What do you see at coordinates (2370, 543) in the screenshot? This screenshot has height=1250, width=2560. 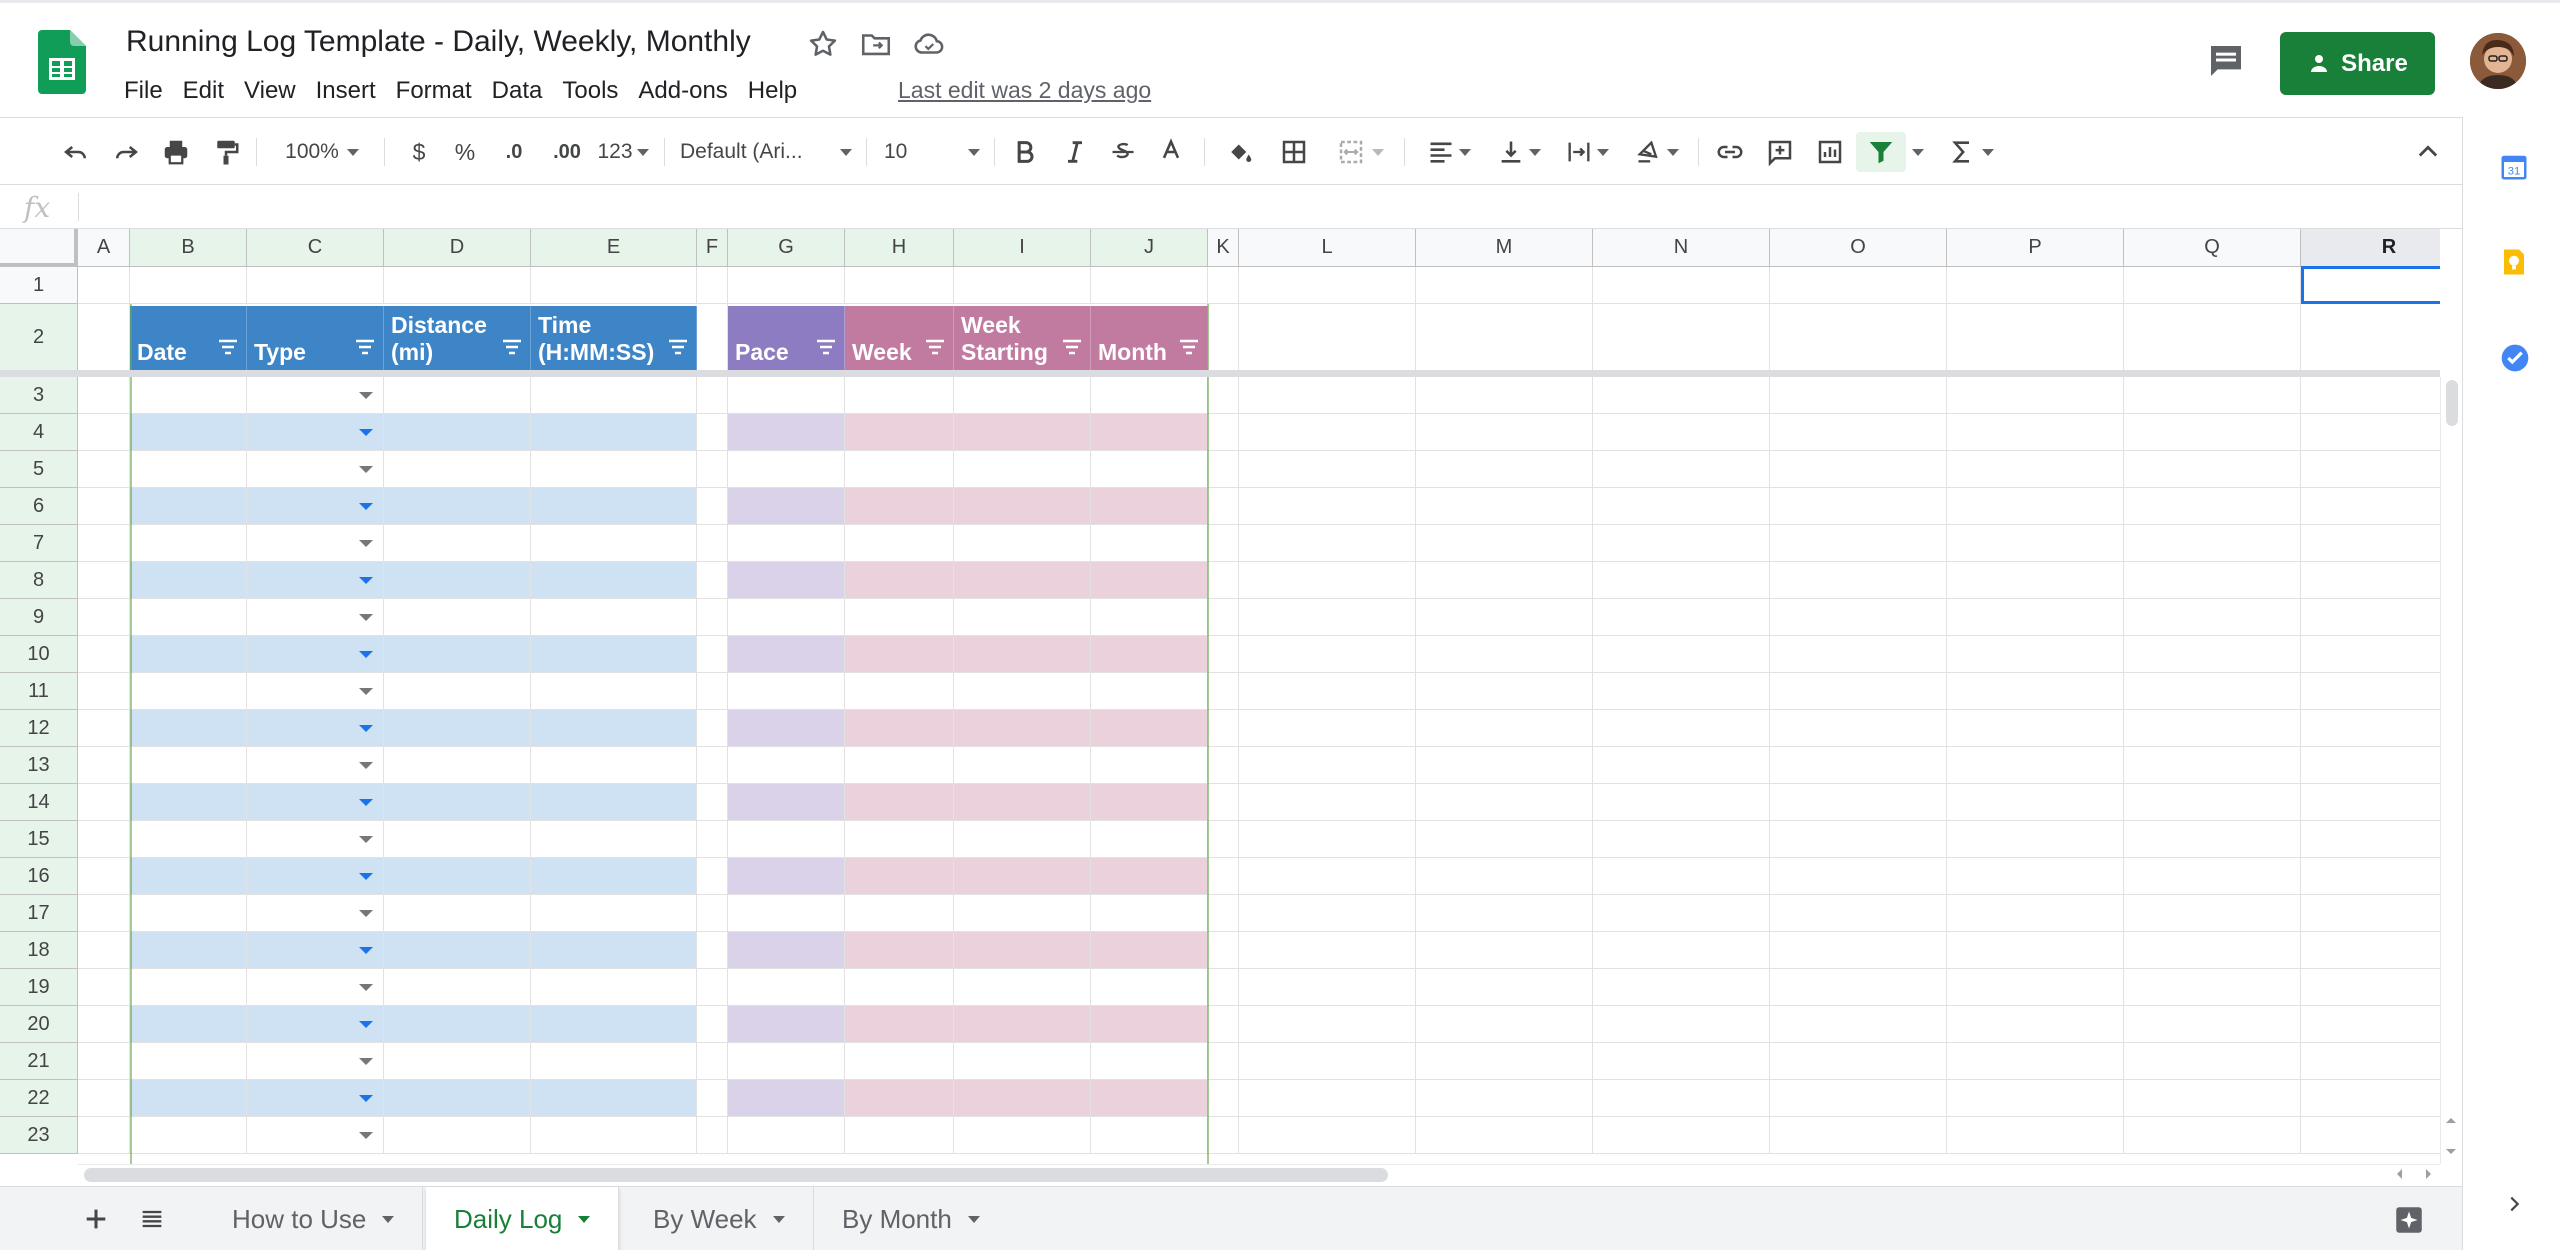 I see `cell-r7` at bounding box center [2370, 543].